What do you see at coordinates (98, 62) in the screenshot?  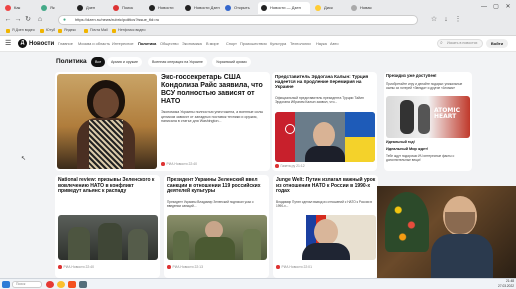 I see `filter-pill-active: Все` at bounding box center [98, 62].